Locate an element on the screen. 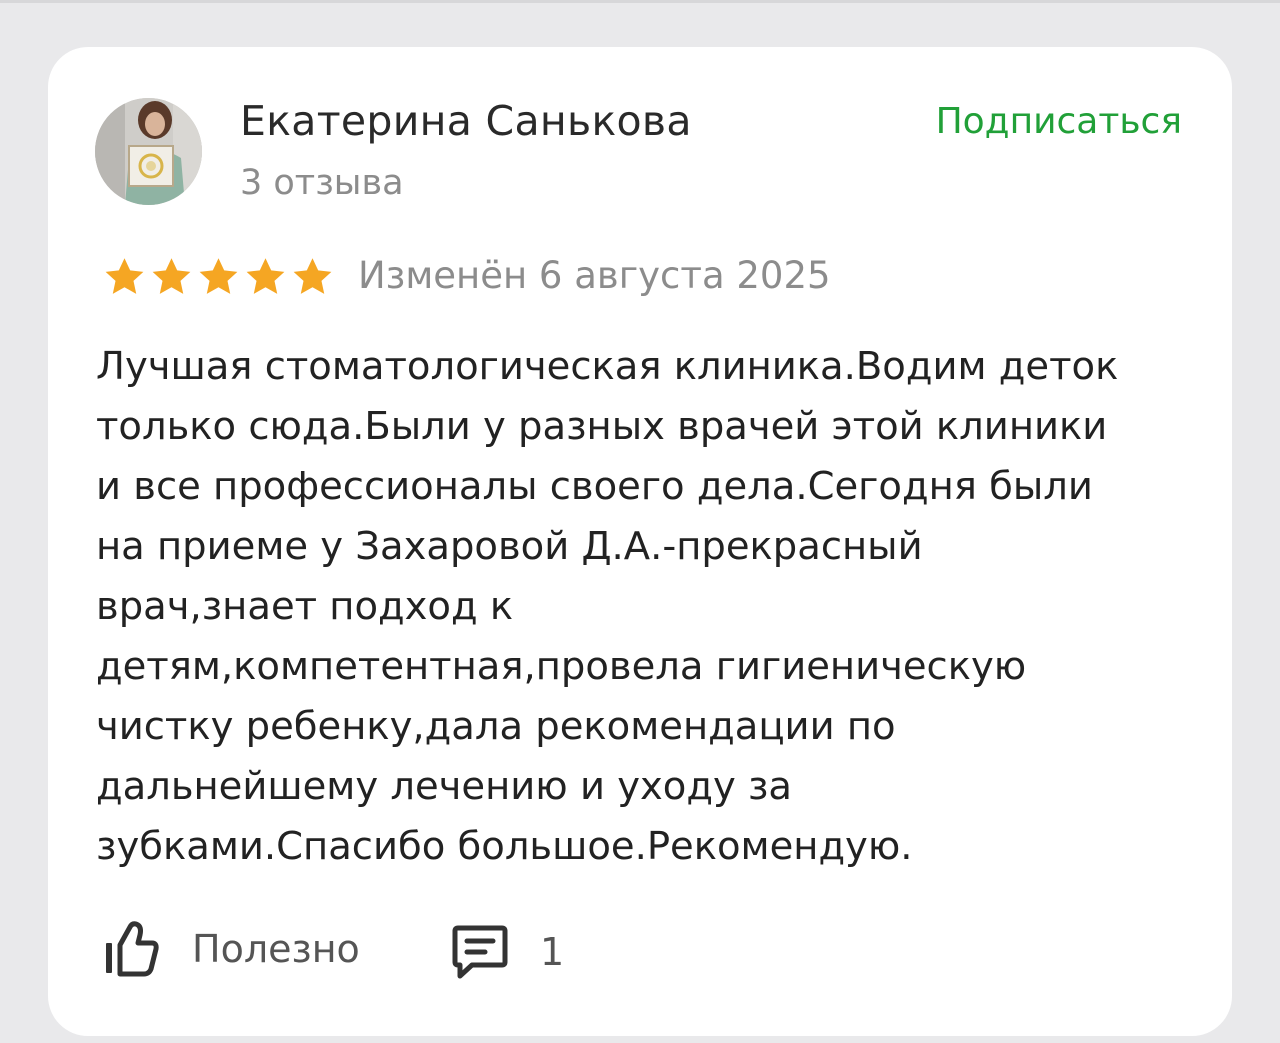 The height and width of the screenshot is (1043, 1280). avatar-image is located at coordinates (148, 151).